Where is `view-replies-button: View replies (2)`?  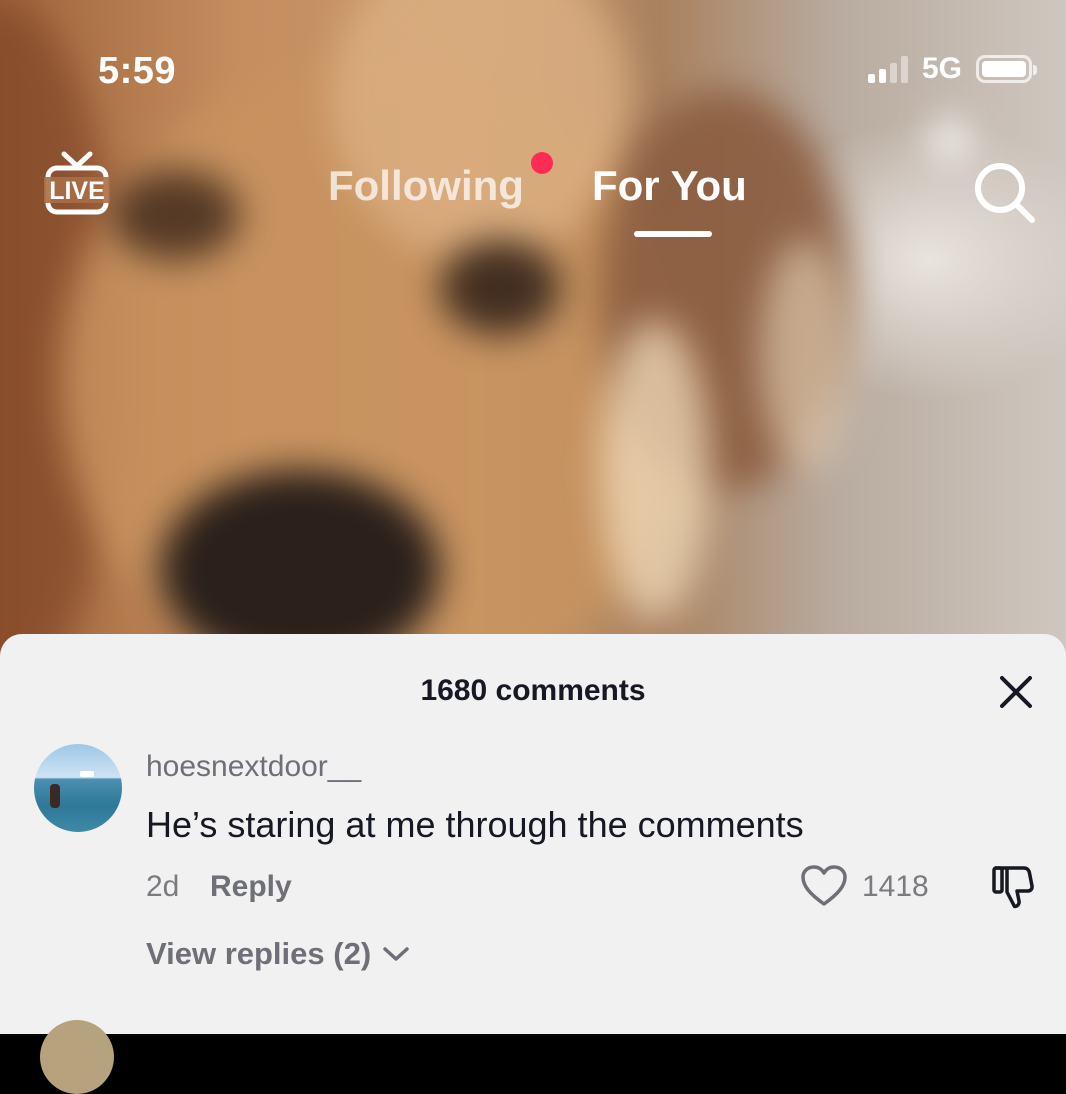 view-replies-button: View replies (2) is located at coordinates (278, 954).